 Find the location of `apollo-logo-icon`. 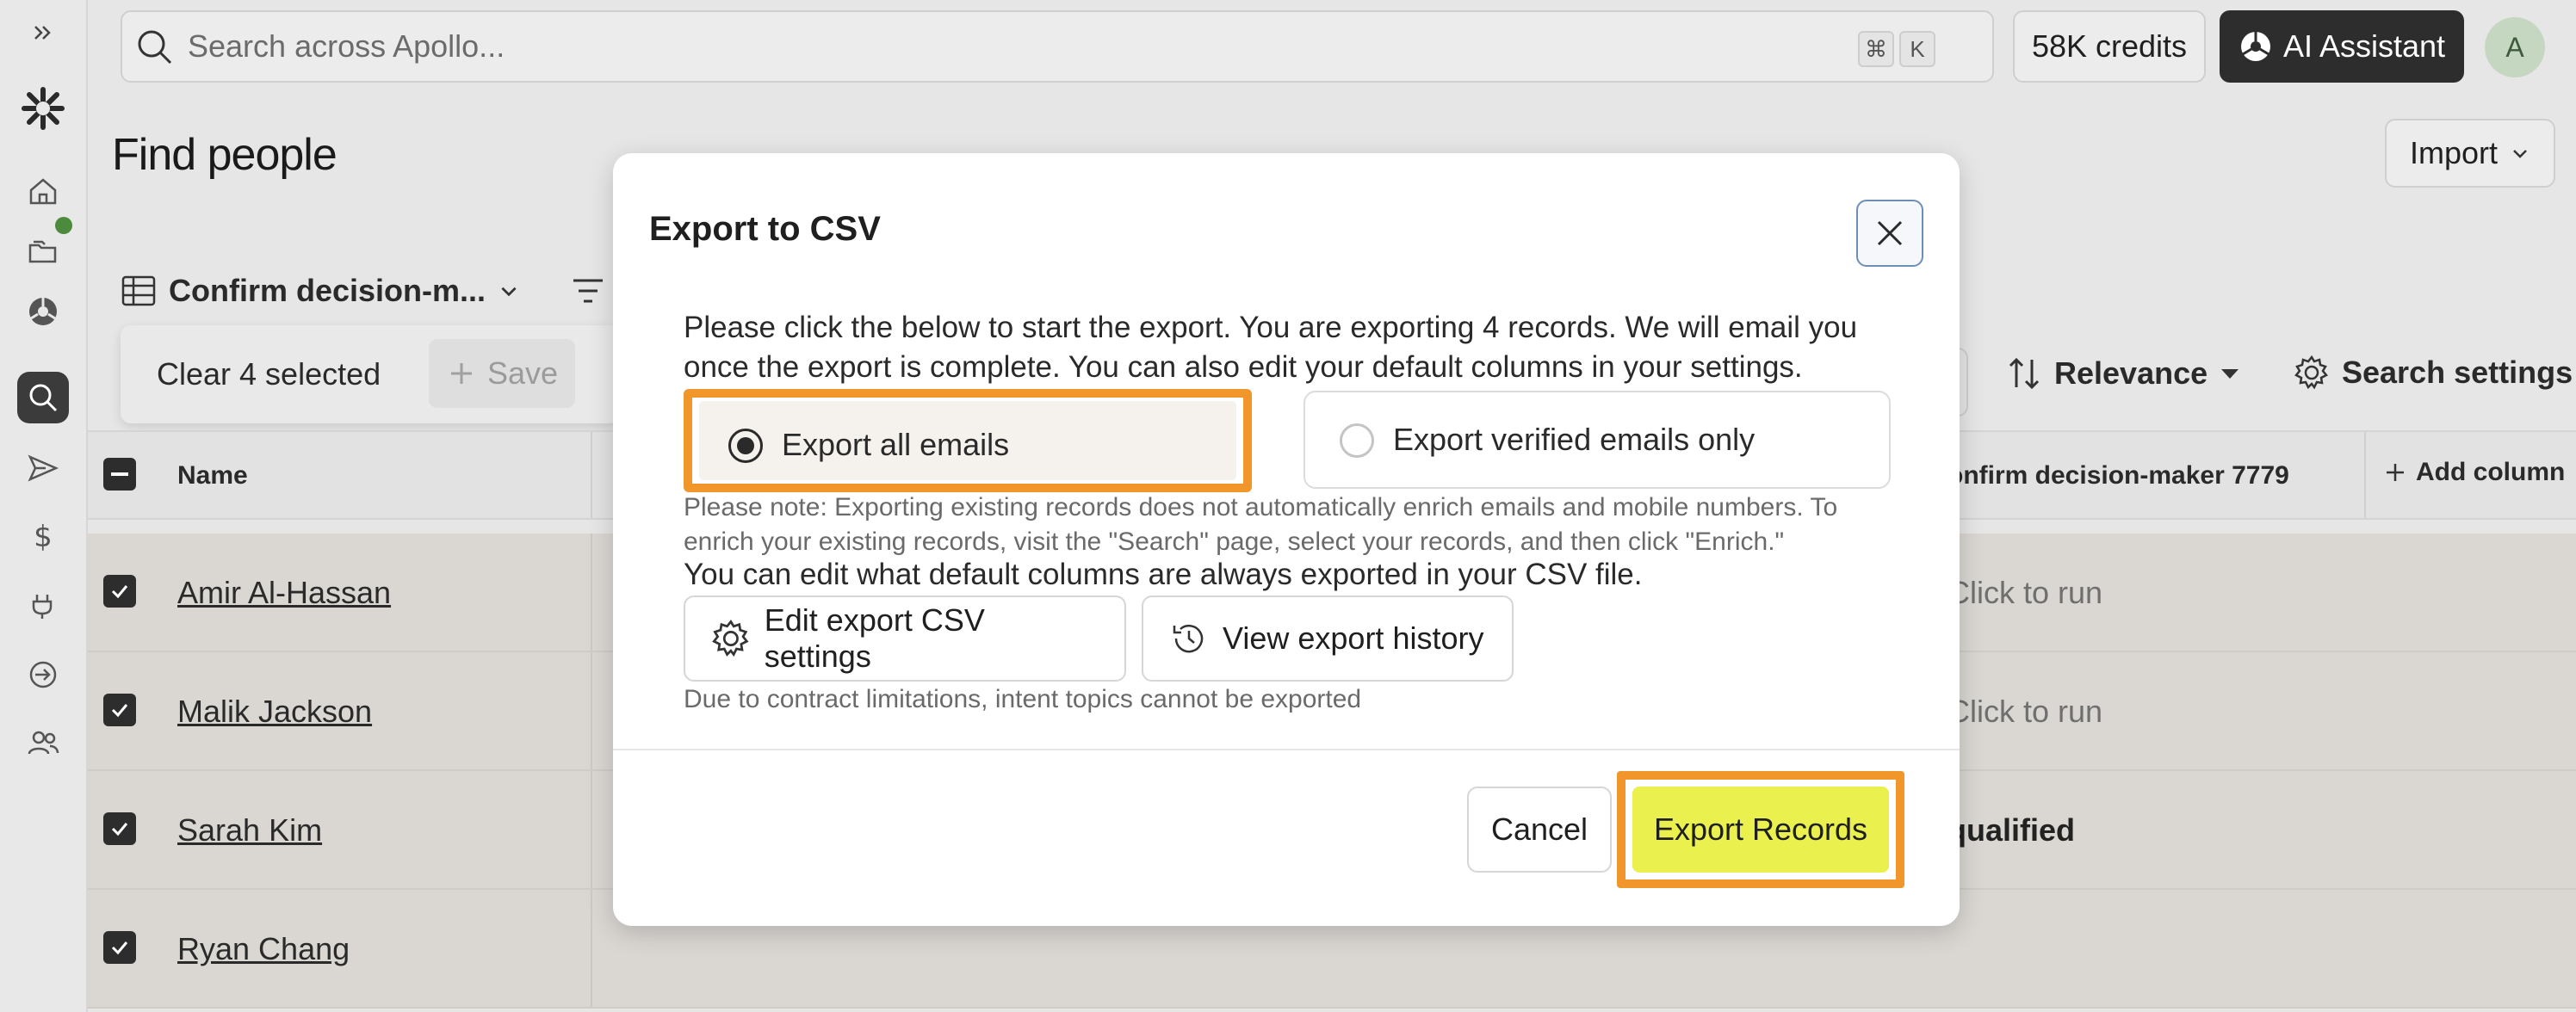

apollo-logo-icon is located at coordinates (43, 108).